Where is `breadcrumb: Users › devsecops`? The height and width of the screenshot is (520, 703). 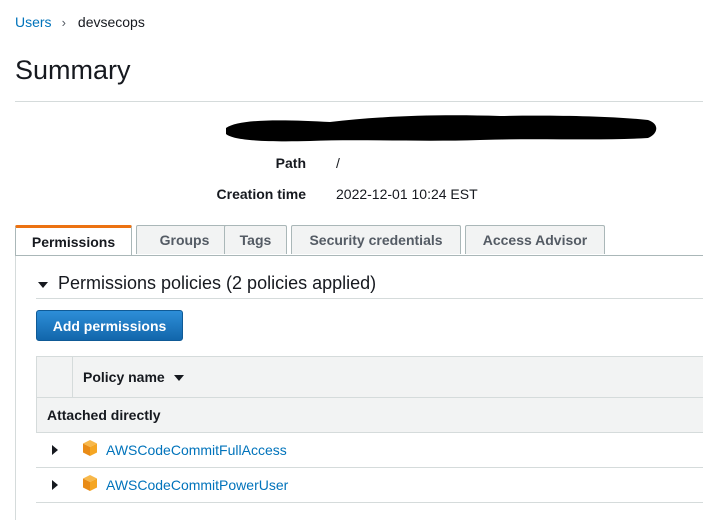 breadcrumb: Users › devsecops is located at coordinates (80, 22).